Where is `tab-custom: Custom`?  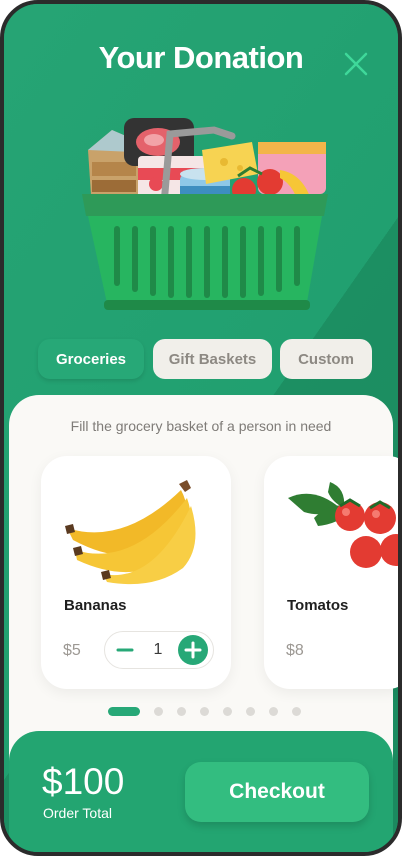
tab-custom: Custom is located at coordinates (326, 359).